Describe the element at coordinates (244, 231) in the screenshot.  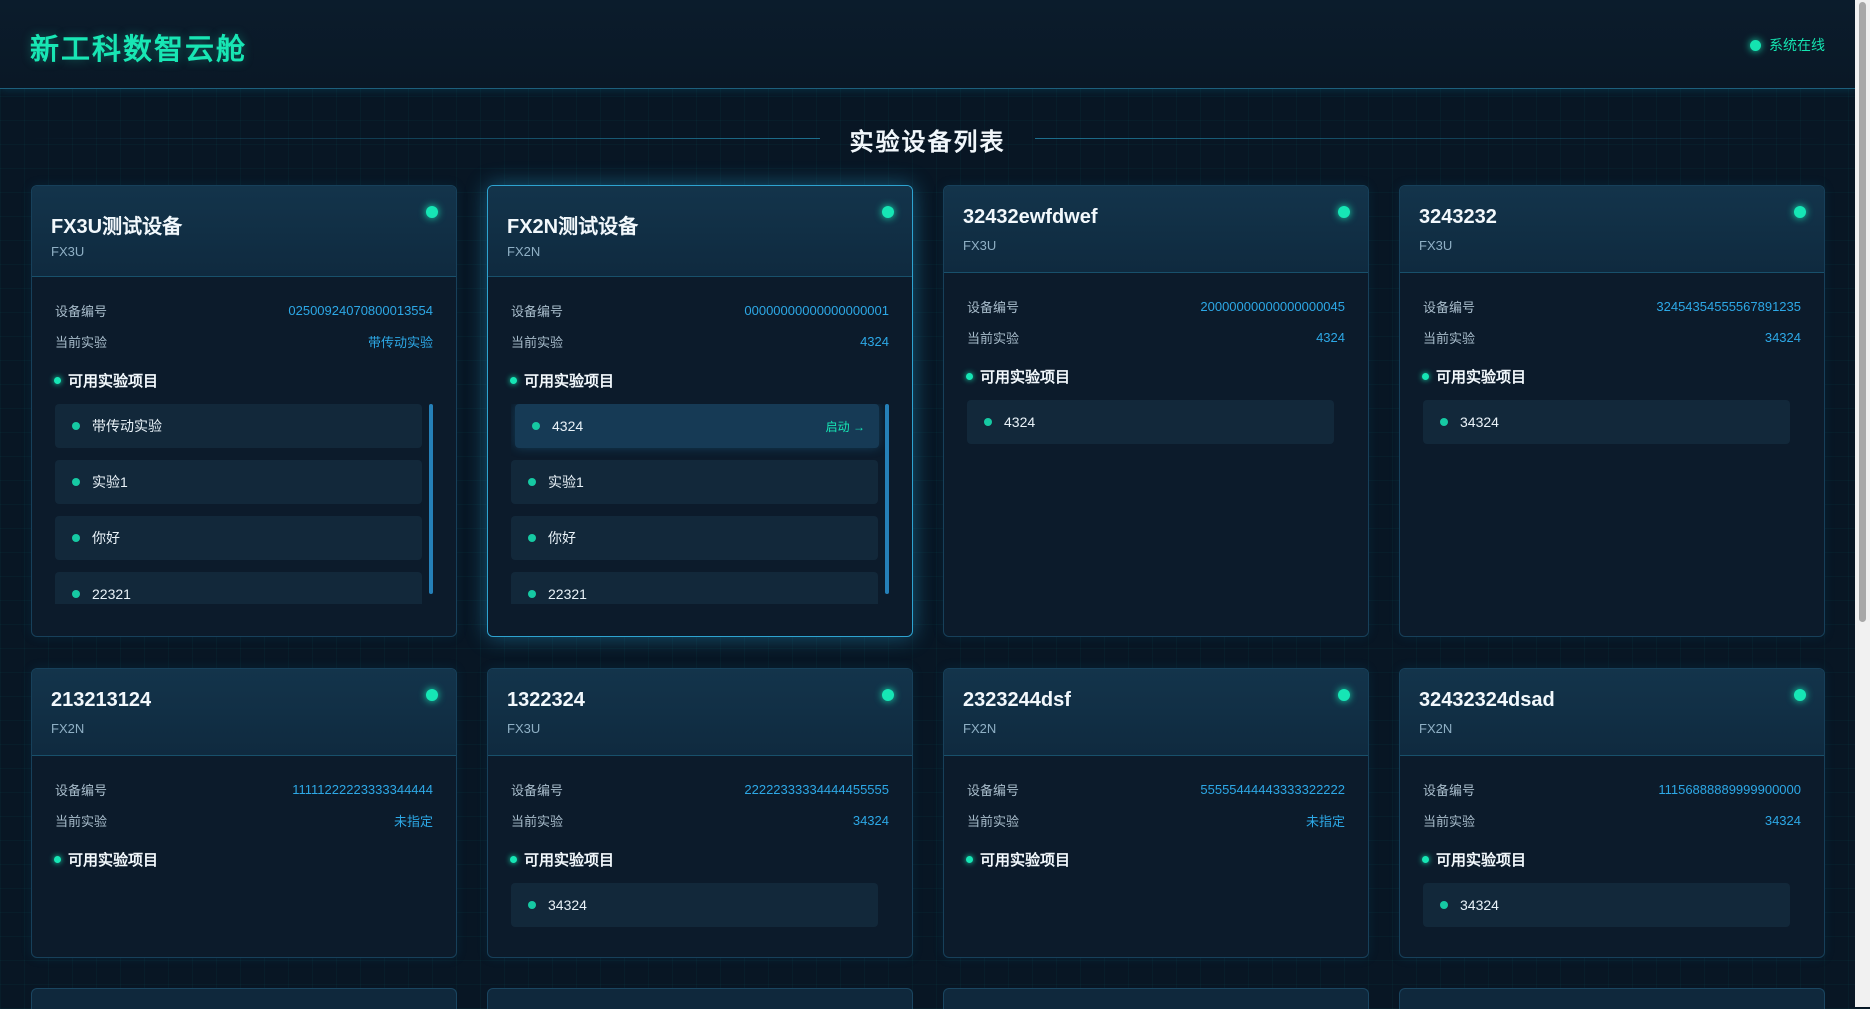
I see `device-card-header: FX3U测试设备 FX3U` at that location.